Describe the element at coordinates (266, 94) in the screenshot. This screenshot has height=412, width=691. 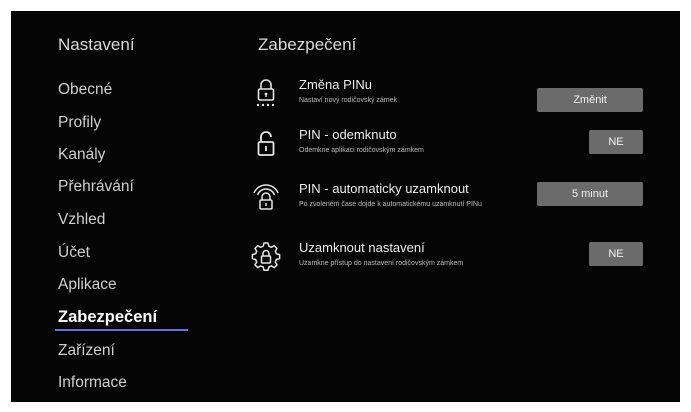
I see `pin-lock-icon` at that location.